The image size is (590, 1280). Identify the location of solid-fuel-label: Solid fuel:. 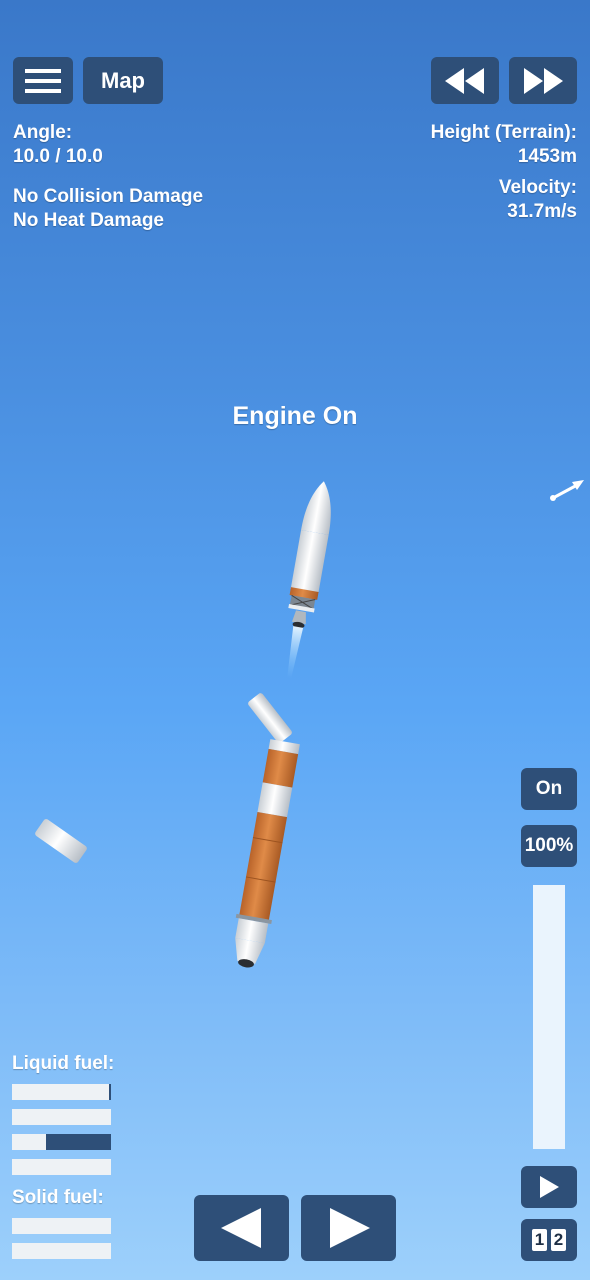
(58, 1197).